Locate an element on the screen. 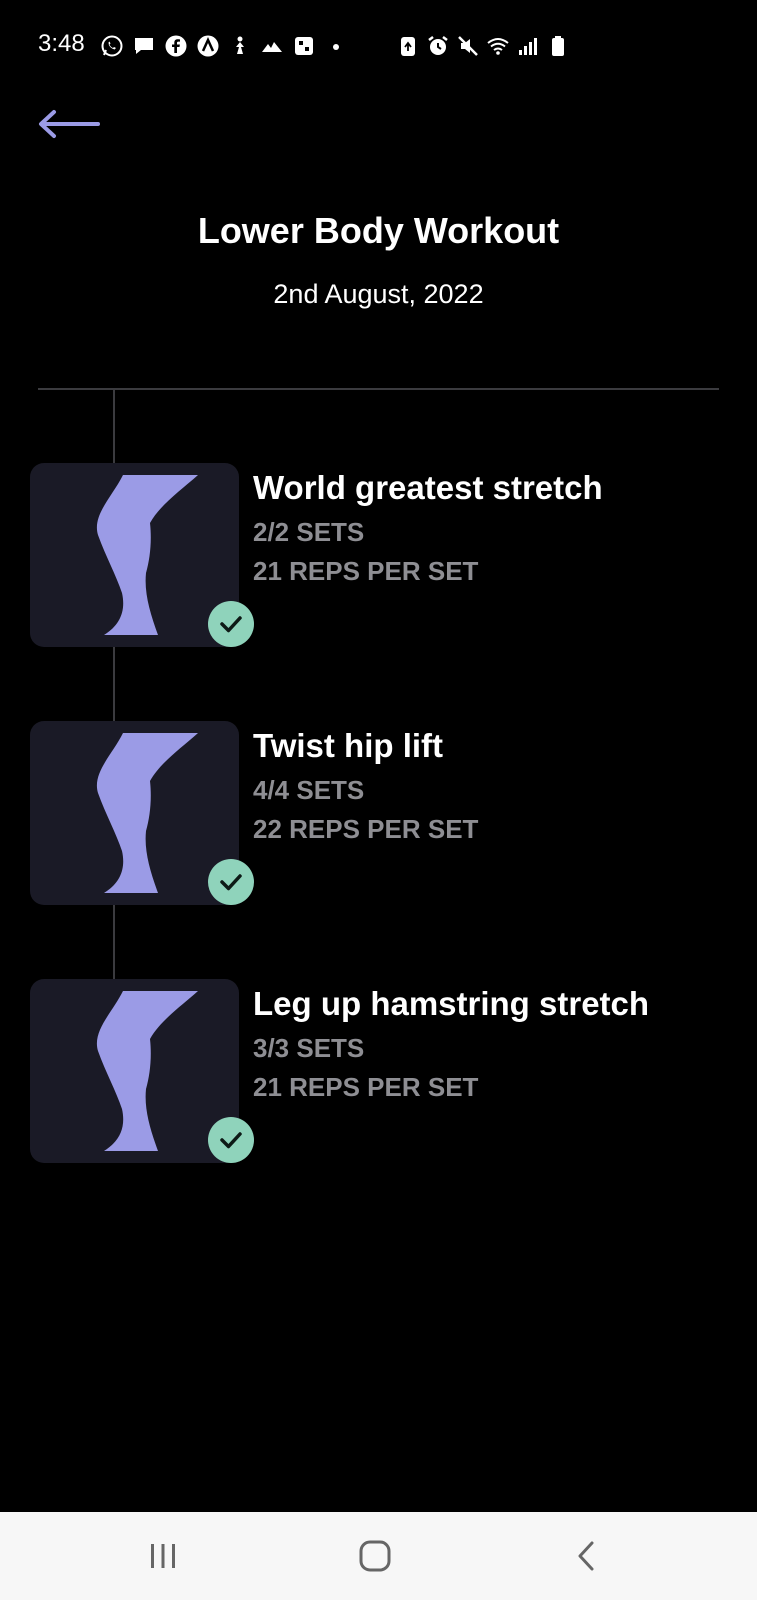  battery-icon is located at coordinates (558, 46).